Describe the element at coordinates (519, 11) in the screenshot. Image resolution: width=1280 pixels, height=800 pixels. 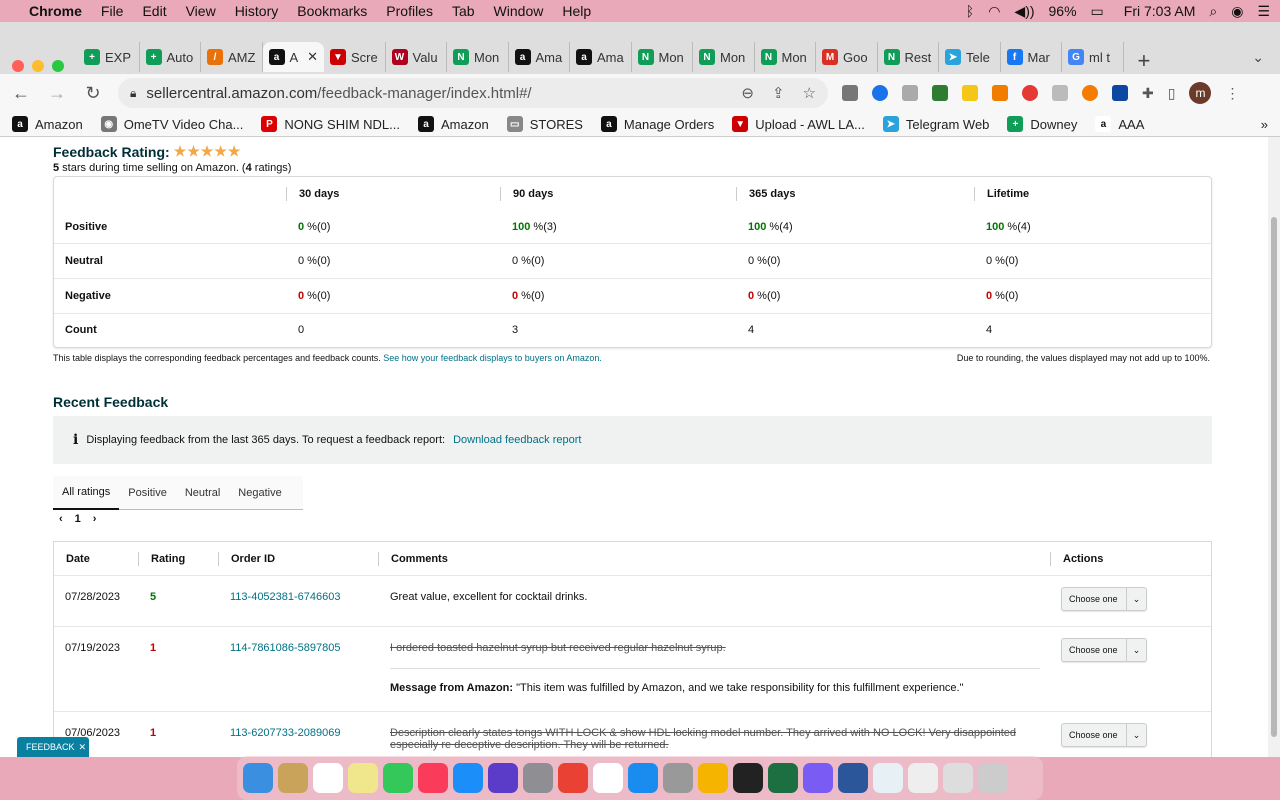
I see `menu-window: Window` at that location.